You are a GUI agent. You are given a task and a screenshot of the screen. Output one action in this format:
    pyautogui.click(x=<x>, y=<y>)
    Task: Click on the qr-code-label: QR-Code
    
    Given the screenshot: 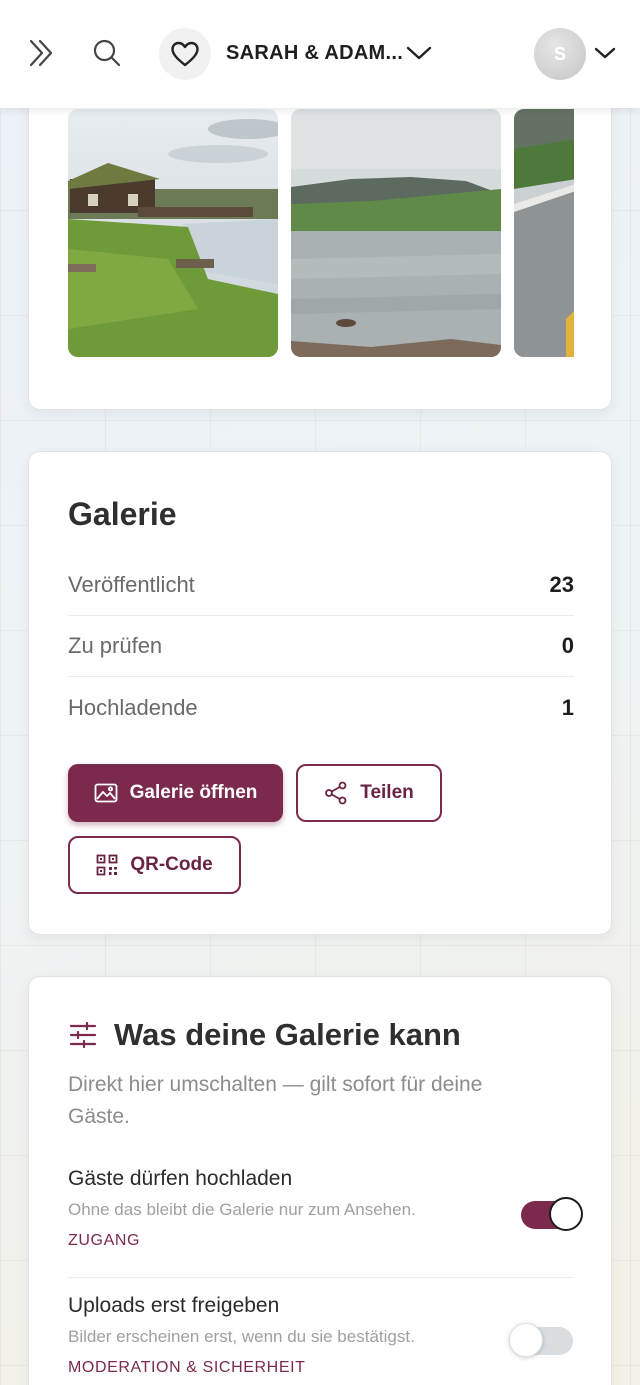 What is the action you would take?
    pyautogui.click(x=171, y=864)
    